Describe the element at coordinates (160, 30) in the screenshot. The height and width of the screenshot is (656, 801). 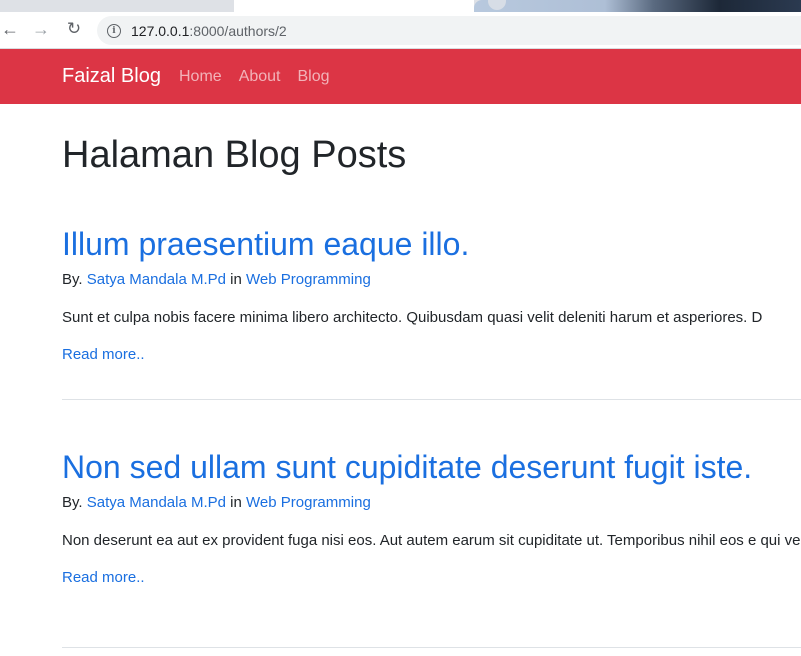
I see `url-host: 127.0.0.1` at that location.